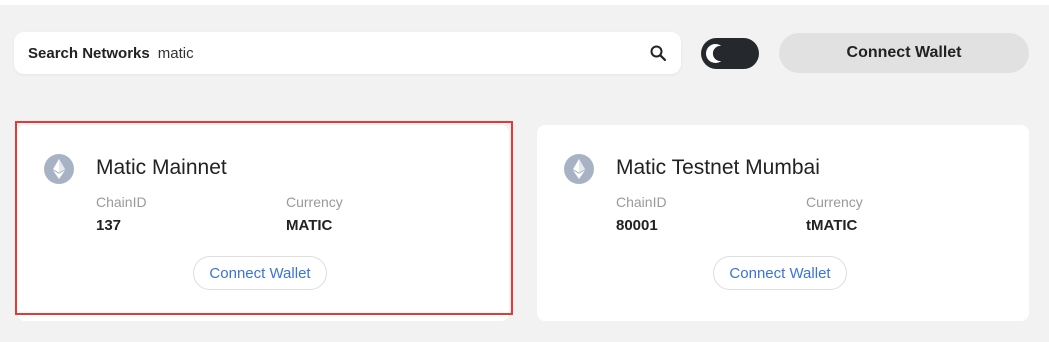 This screenshot has height=342, width=1049. I want to click on network-name: Matic Testnet Mumbai, so click(718, 167).